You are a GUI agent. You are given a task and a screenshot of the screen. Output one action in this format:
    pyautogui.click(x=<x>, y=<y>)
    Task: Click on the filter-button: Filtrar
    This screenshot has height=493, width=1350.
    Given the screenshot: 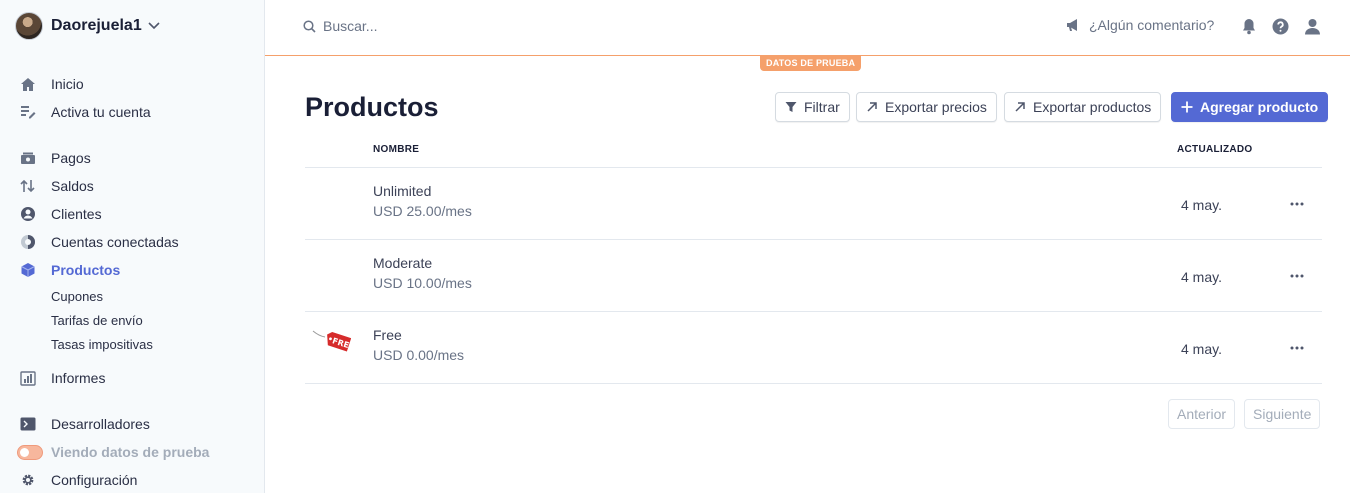 What is the action you would take?
    pyautogui.click(x=812, y=107)
    